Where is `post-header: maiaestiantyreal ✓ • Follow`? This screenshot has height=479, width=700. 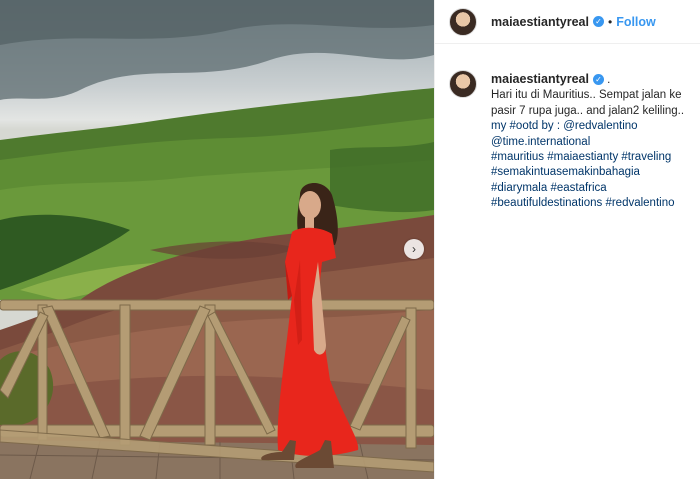 post-header: maiaestiantyreal ✓ • Follow is located at coordinates (567, 22).